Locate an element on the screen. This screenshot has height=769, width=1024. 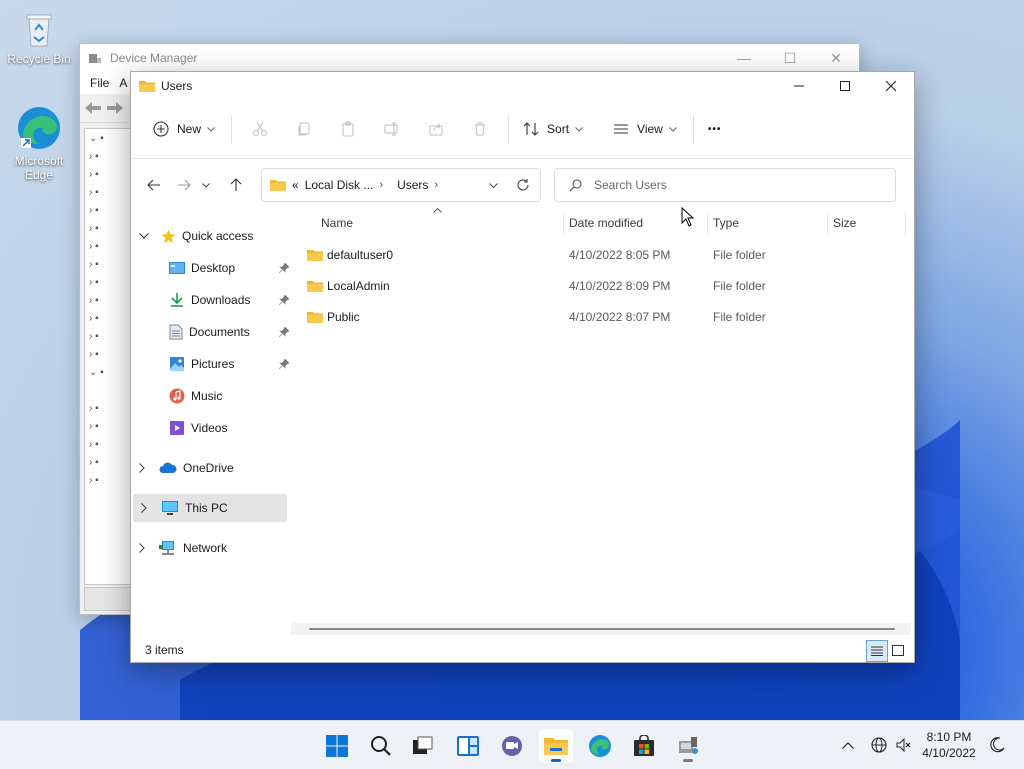
edge-taskbar-button is located at coordinates (600, 746).